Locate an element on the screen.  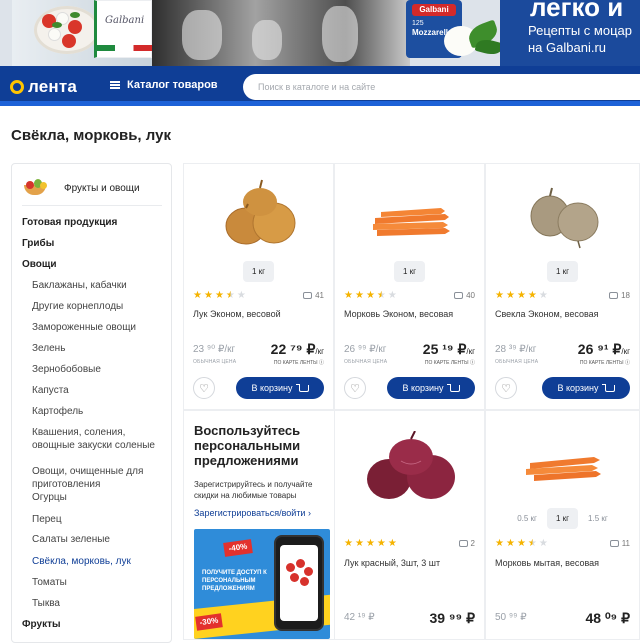
red-onion-image is located at coordinates (411, 465).